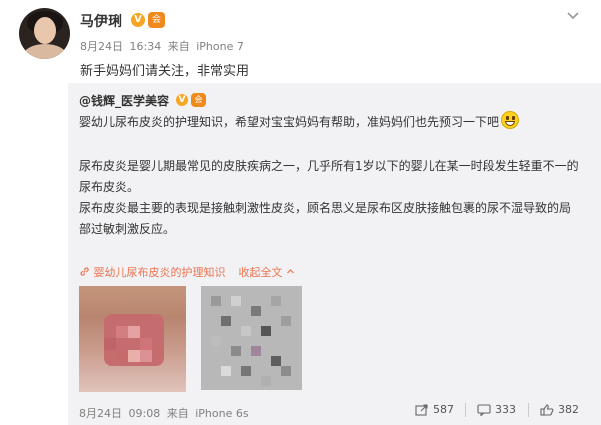 Image resolution: width=601 pixels, height=425 pixels. I want to click on retweet-source: iPhone 6s, so click(221, 413).